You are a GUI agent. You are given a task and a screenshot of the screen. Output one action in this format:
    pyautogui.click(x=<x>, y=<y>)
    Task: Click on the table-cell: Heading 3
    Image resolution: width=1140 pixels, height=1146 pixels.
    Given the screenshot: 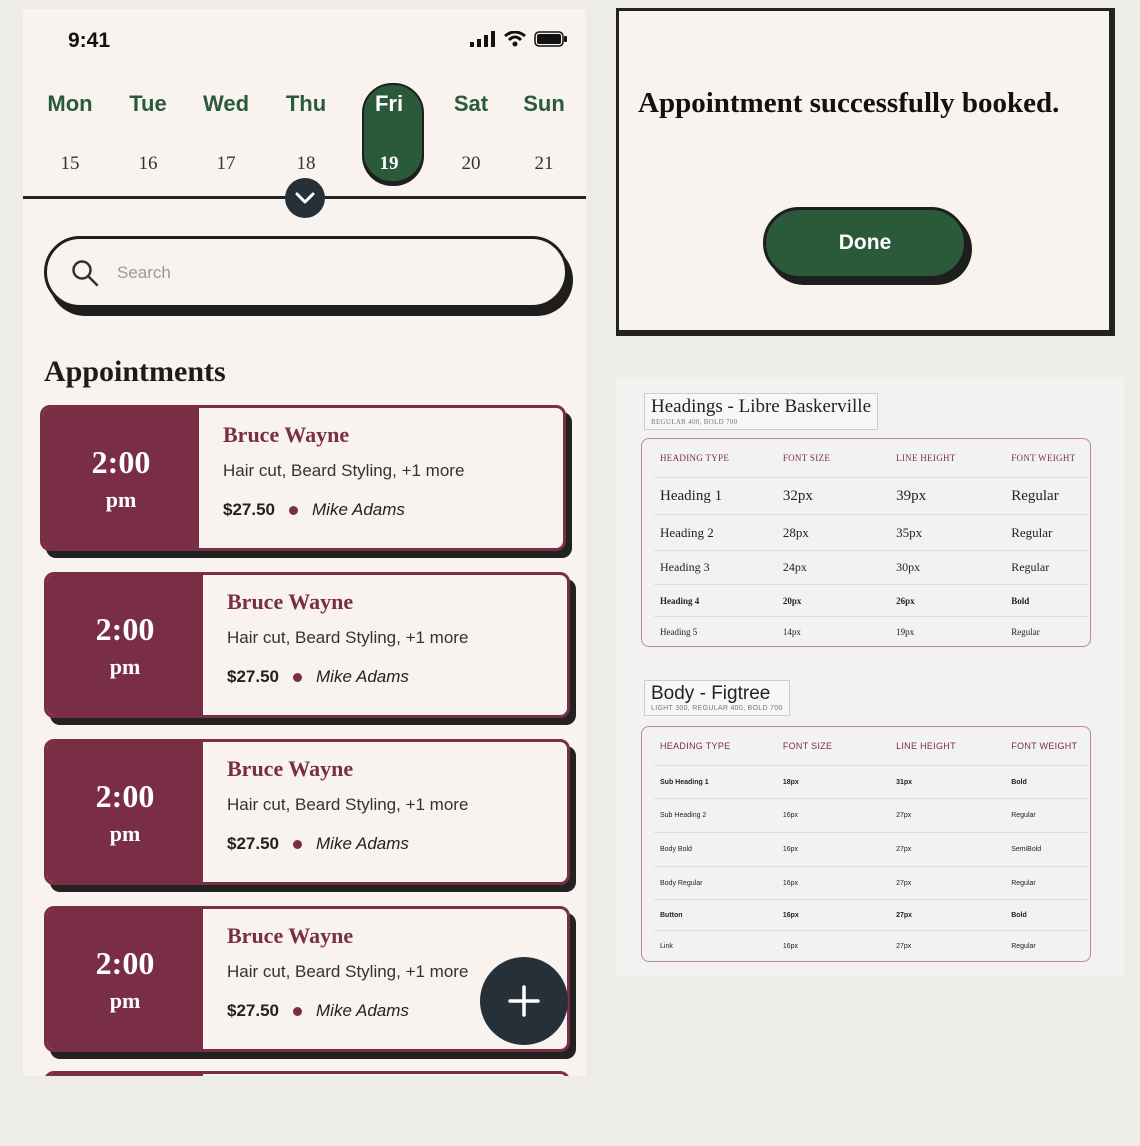 What is the action you would take?
    pyautogui.click(x=685, y=567)
    